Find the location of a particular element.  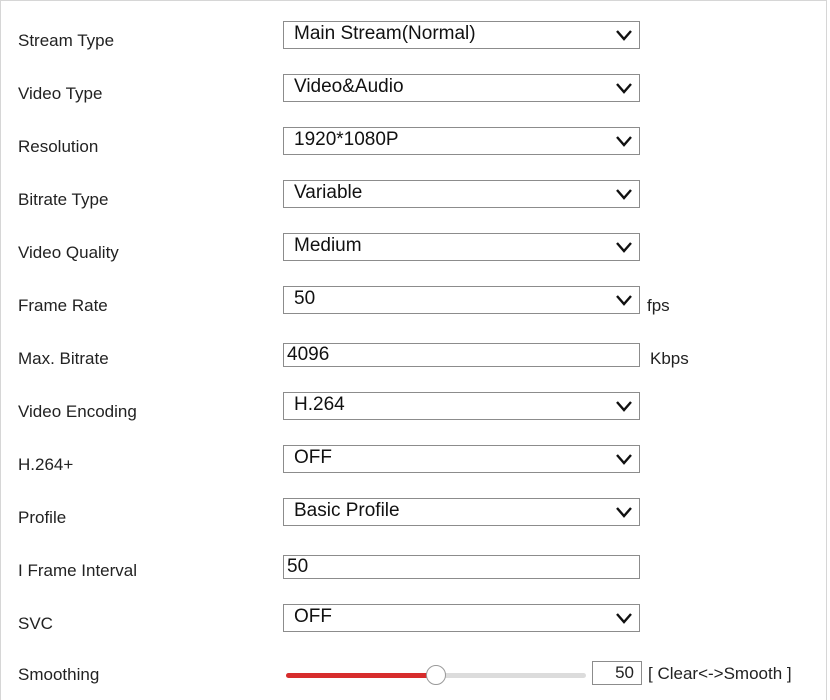

smoothing-slider-thumb is located at coordinates (436, 675).